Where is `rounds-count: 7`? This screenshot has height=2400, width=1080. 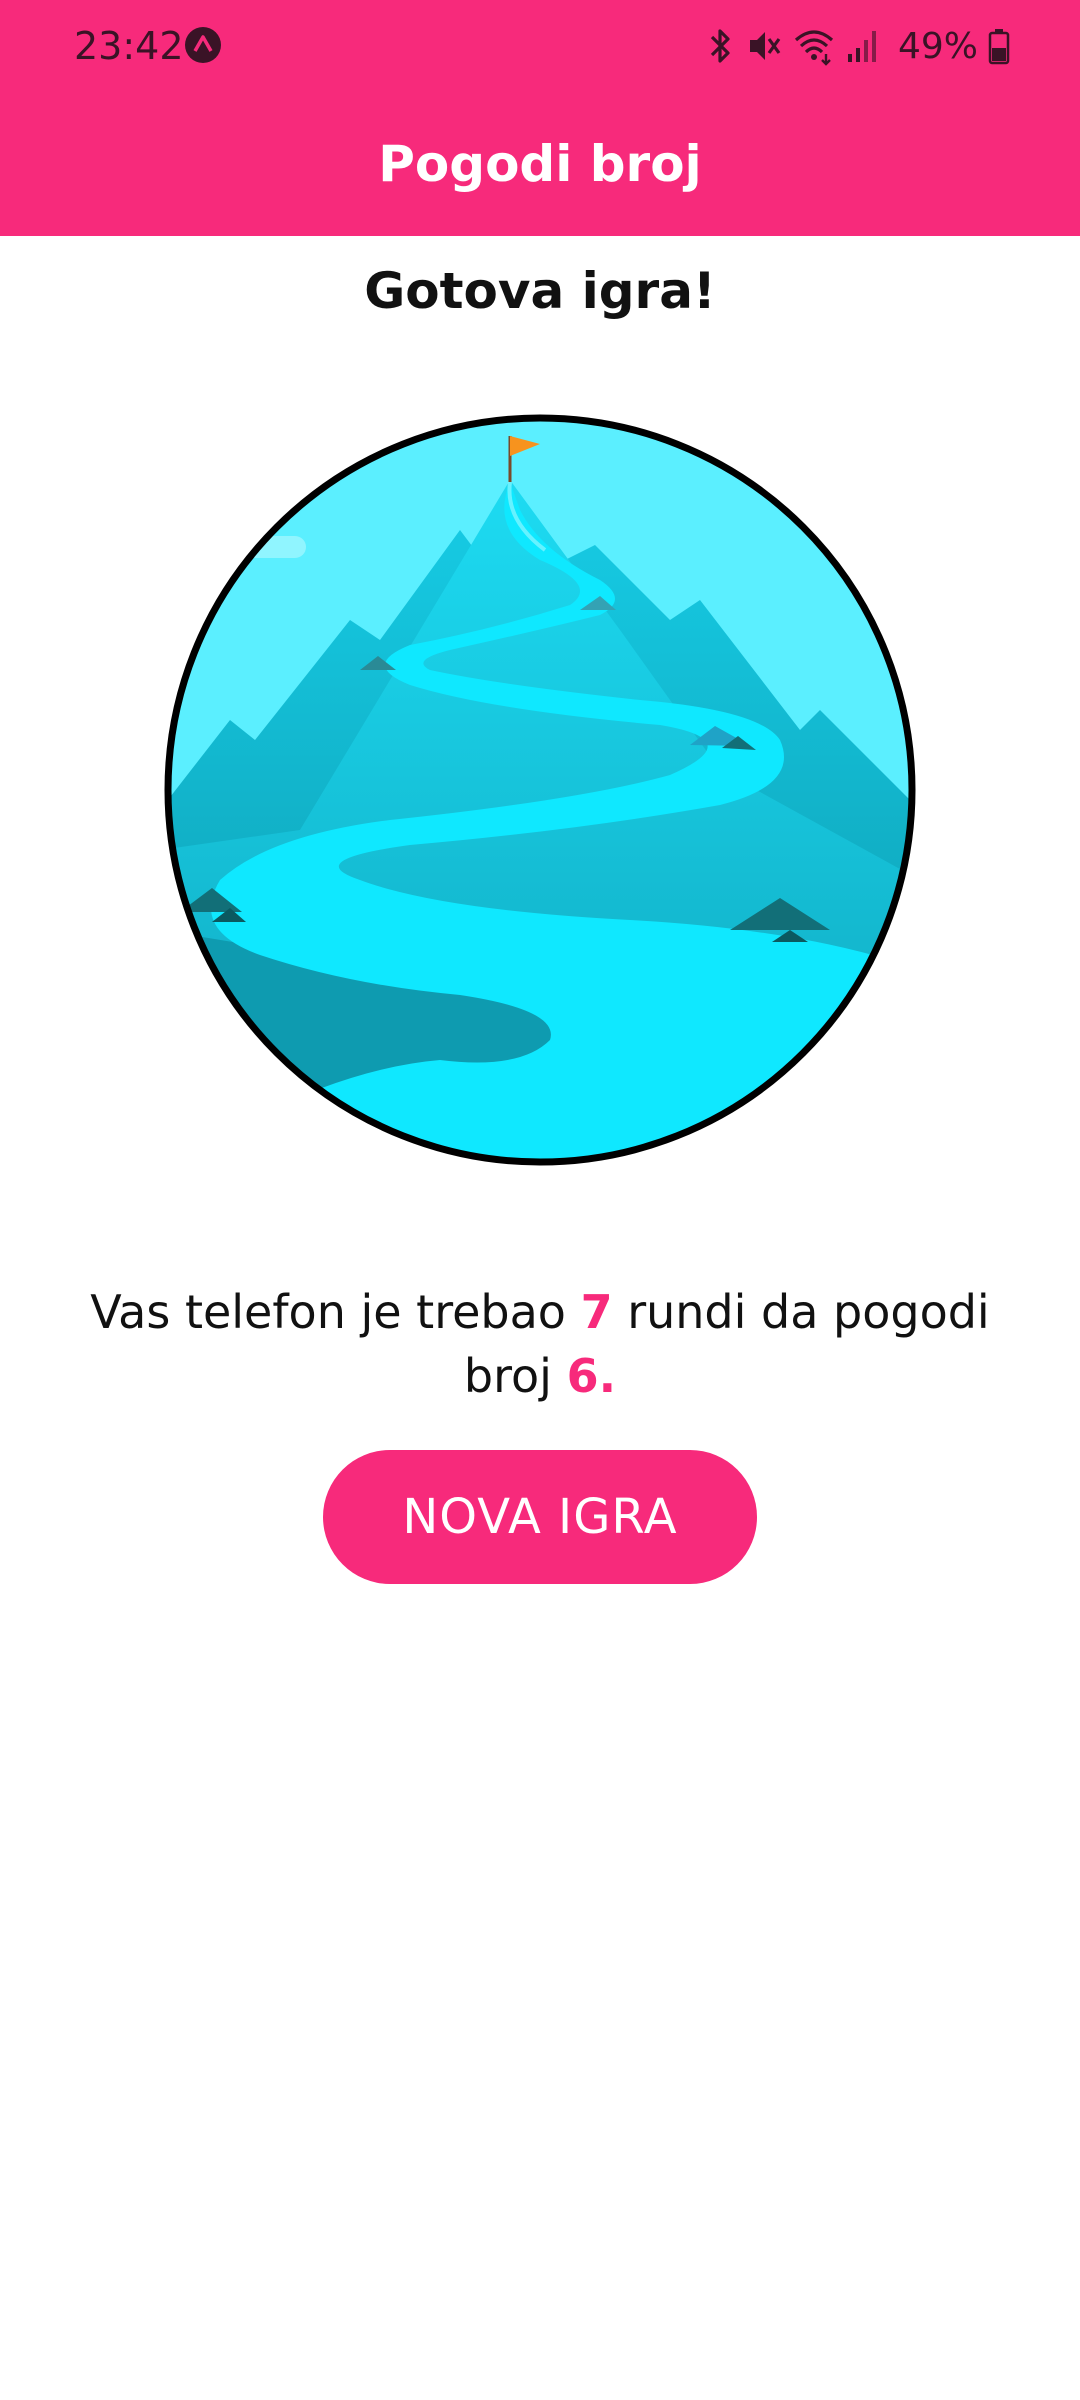
rounds-count: 7 is located at coordinates (596, 1312).